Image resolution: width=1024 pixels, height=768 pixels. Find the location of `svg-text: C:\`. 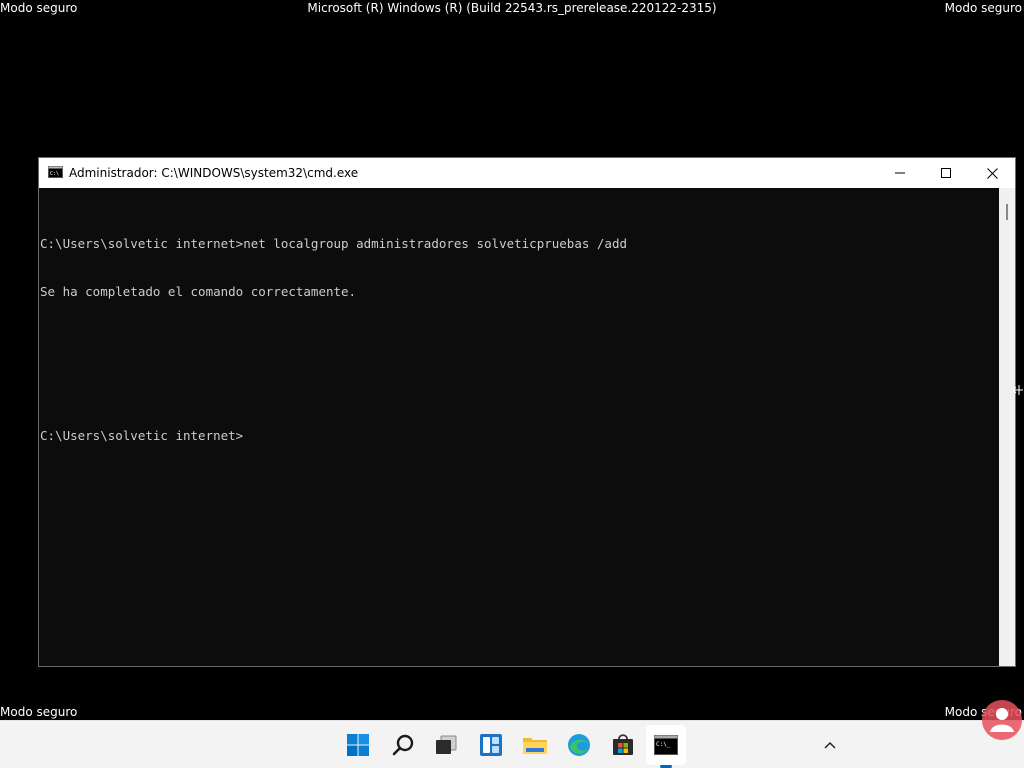

svg-text: C:\ is located at coordinates (54, 174).